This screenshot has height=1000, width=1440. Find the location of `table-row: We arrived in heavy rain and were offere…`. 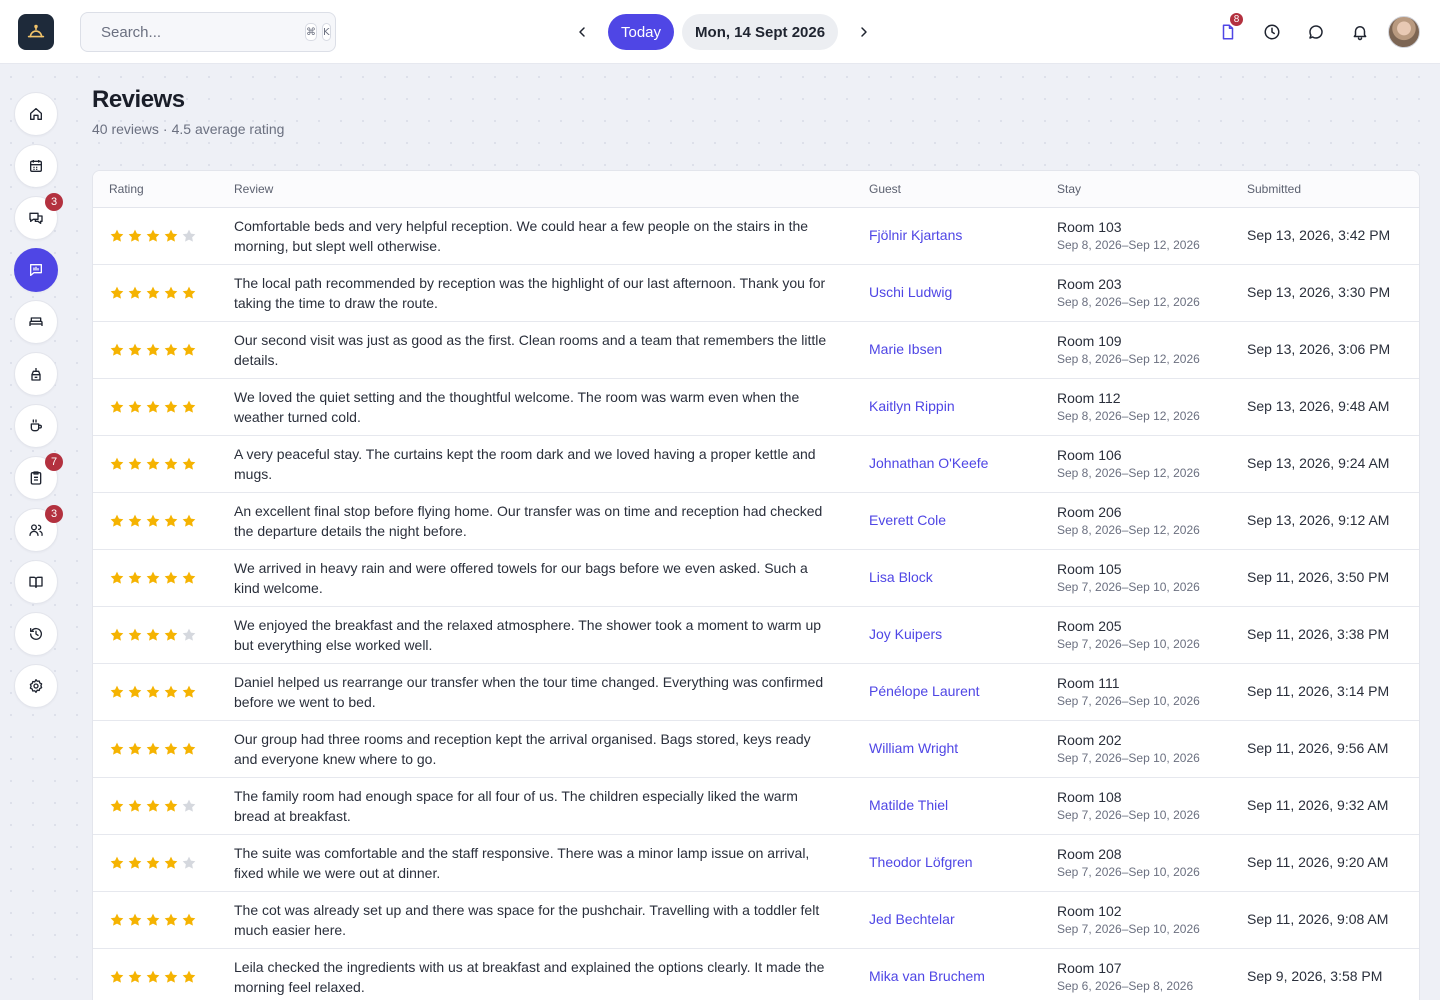

table-row: We arrived in heavy rain and were offere… is located at coordinates (756, 578).